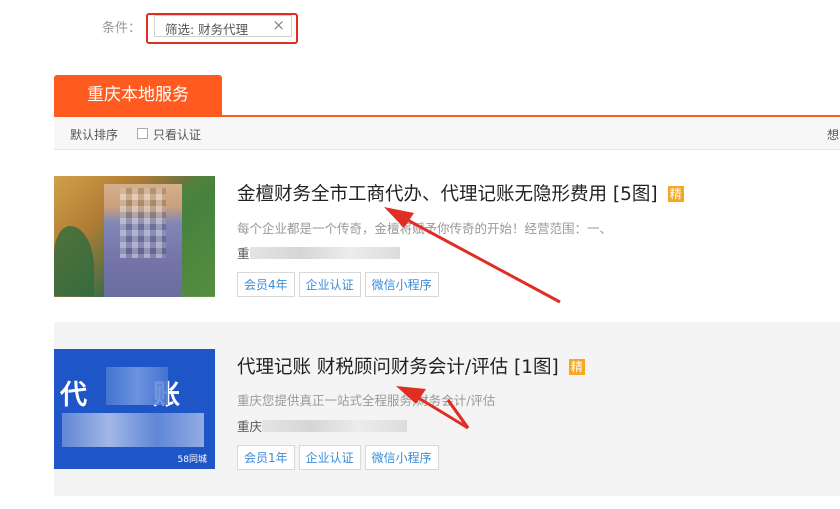 The image size is (840, 509). I want to click on default-sort-link: 默认排序, so click(94, 134).